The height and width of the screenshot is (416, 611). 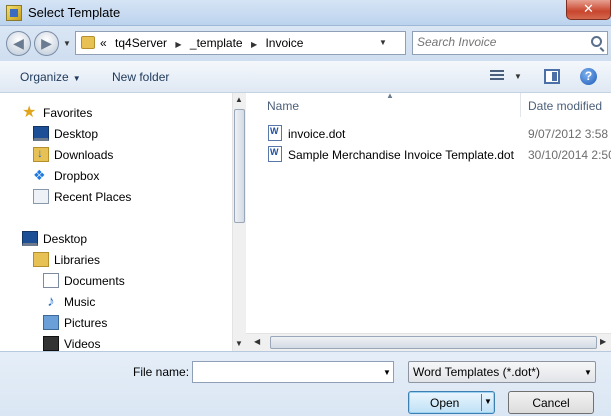 What do you see at coordinates (284, 43) in the screenshot?
I see `breadcrumb-item: Invoice` at bounding box center [284, 43].